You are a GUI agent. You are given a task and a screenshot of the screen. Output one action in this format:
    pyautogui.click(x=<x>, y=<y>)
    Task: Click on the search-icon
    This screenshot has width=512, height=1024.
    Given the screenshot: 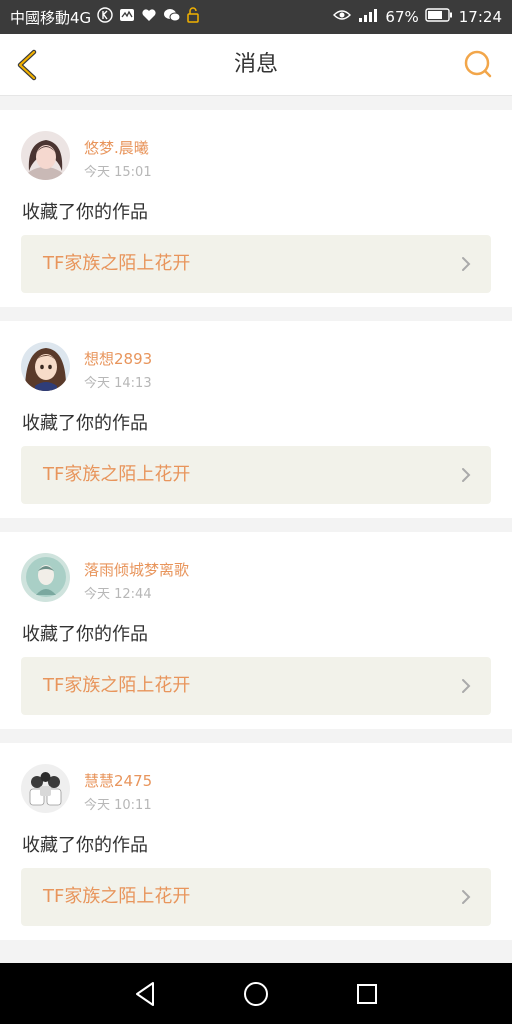 What is the action you would take?
    pyautogui.click(x=478, y=64)
    